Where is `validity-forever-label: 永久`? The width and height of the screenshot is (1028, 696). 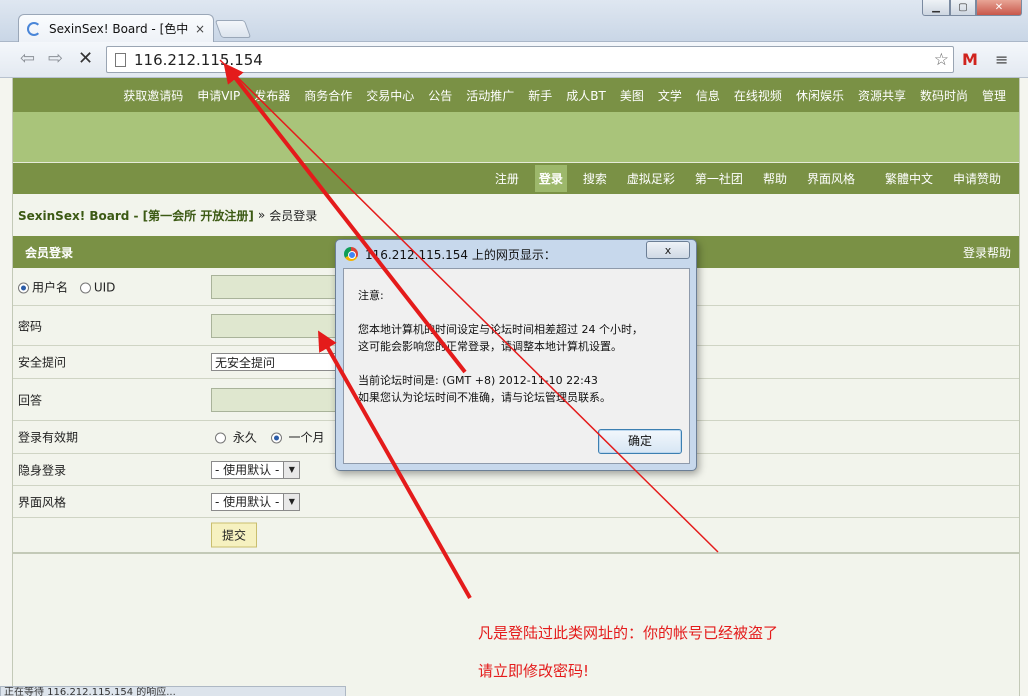 validity-forever-label: 永久 is located at coordinates (244, 437).